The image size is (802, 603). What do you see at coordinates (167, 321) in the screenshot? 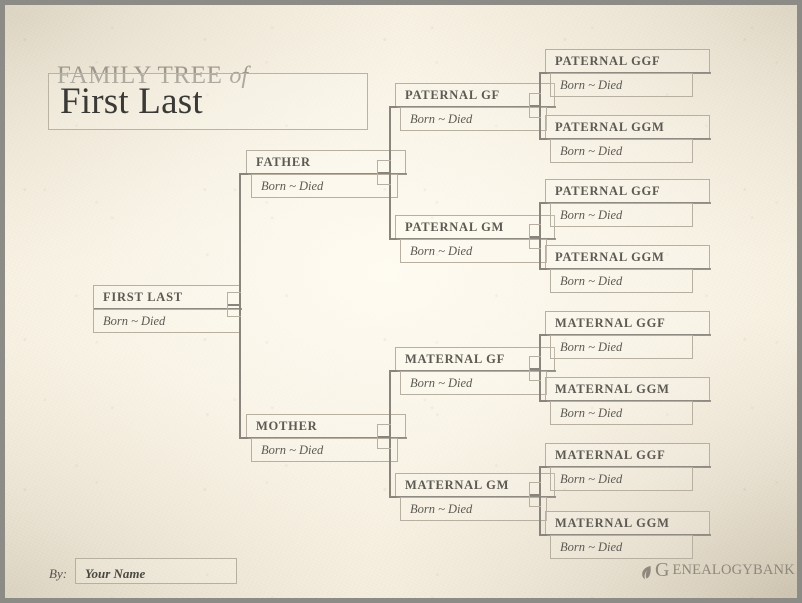
I see `node-self-dates: Born ~ Died` at bounding box center [167, 321].